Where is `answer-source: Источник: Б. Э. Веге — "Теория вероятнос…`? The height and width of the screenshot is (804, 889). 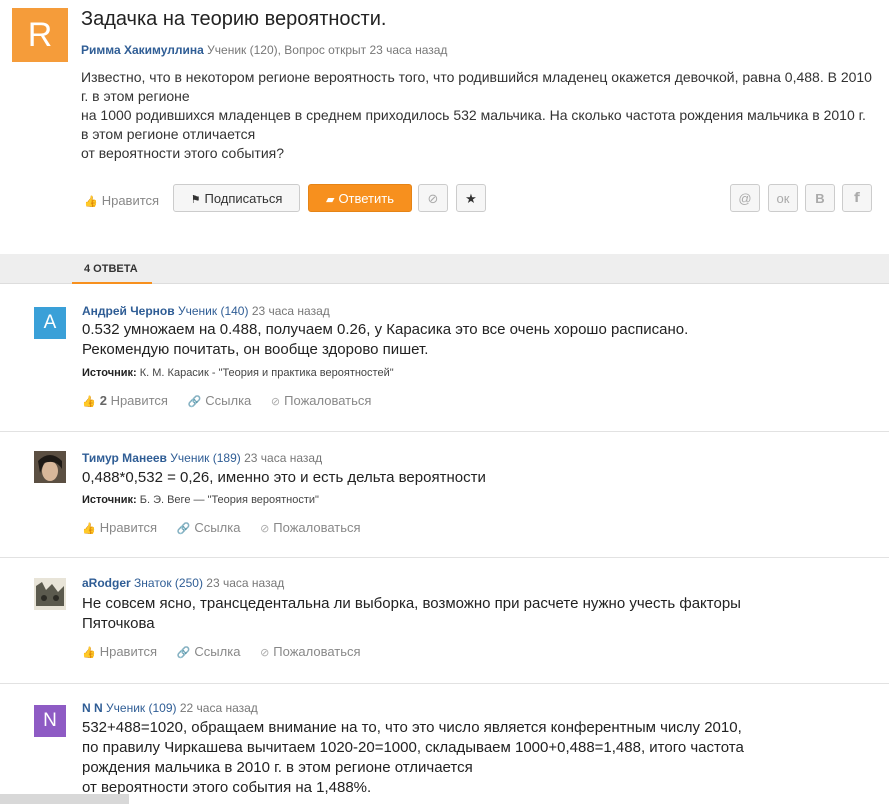
answer-source: Источник: Б. Э. Веге — "Теория вероятнос… is located at coordinates (200, 500).